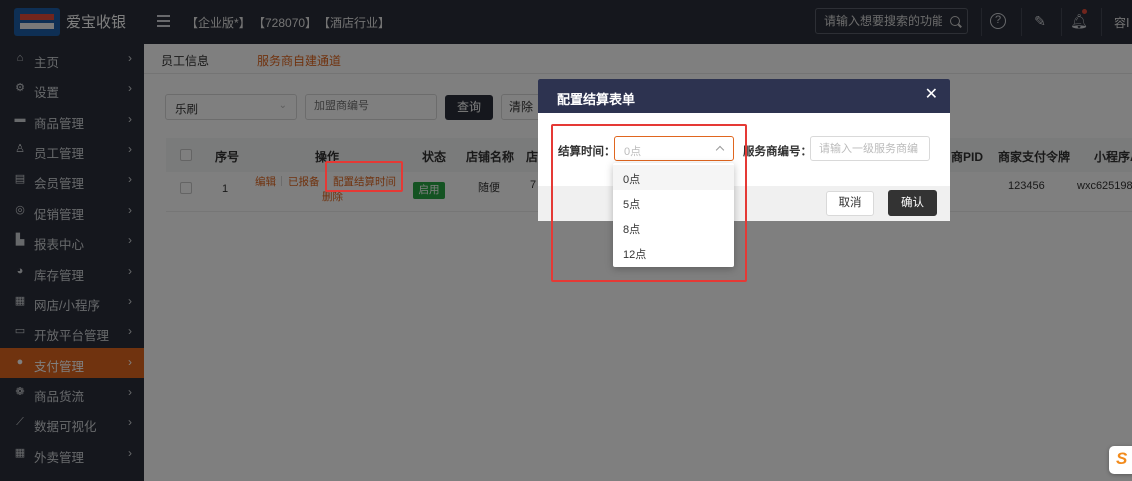 The height and width of the screenshot is (481, 1132). What do you see at coordinates (777, 152) in the screenshot?
I see `provider-number-label: 服务商编号：` at bounding box center [777, 152].